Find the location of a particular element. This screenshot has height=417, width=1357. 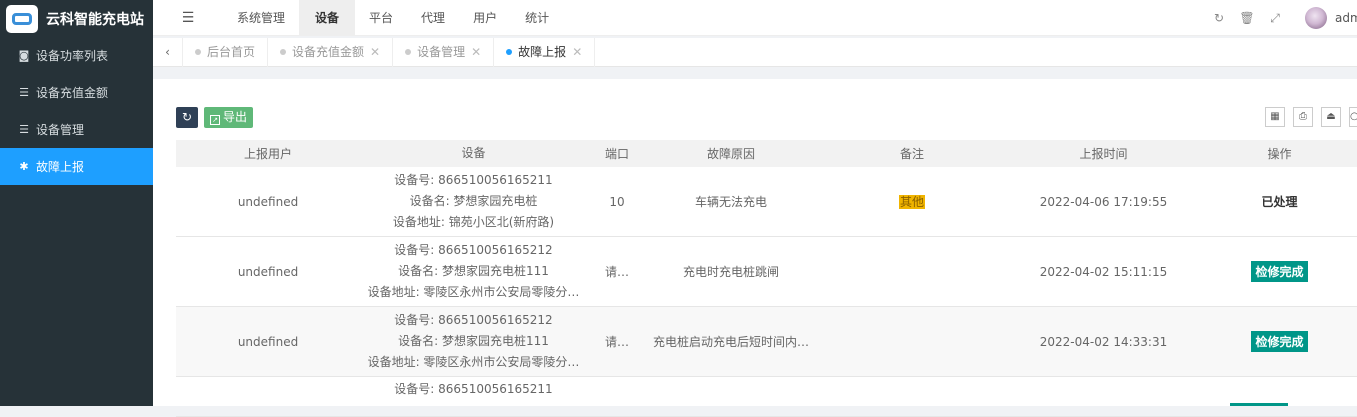

top-nav-item-agent: 代理 is located at coordinates (433, 18).